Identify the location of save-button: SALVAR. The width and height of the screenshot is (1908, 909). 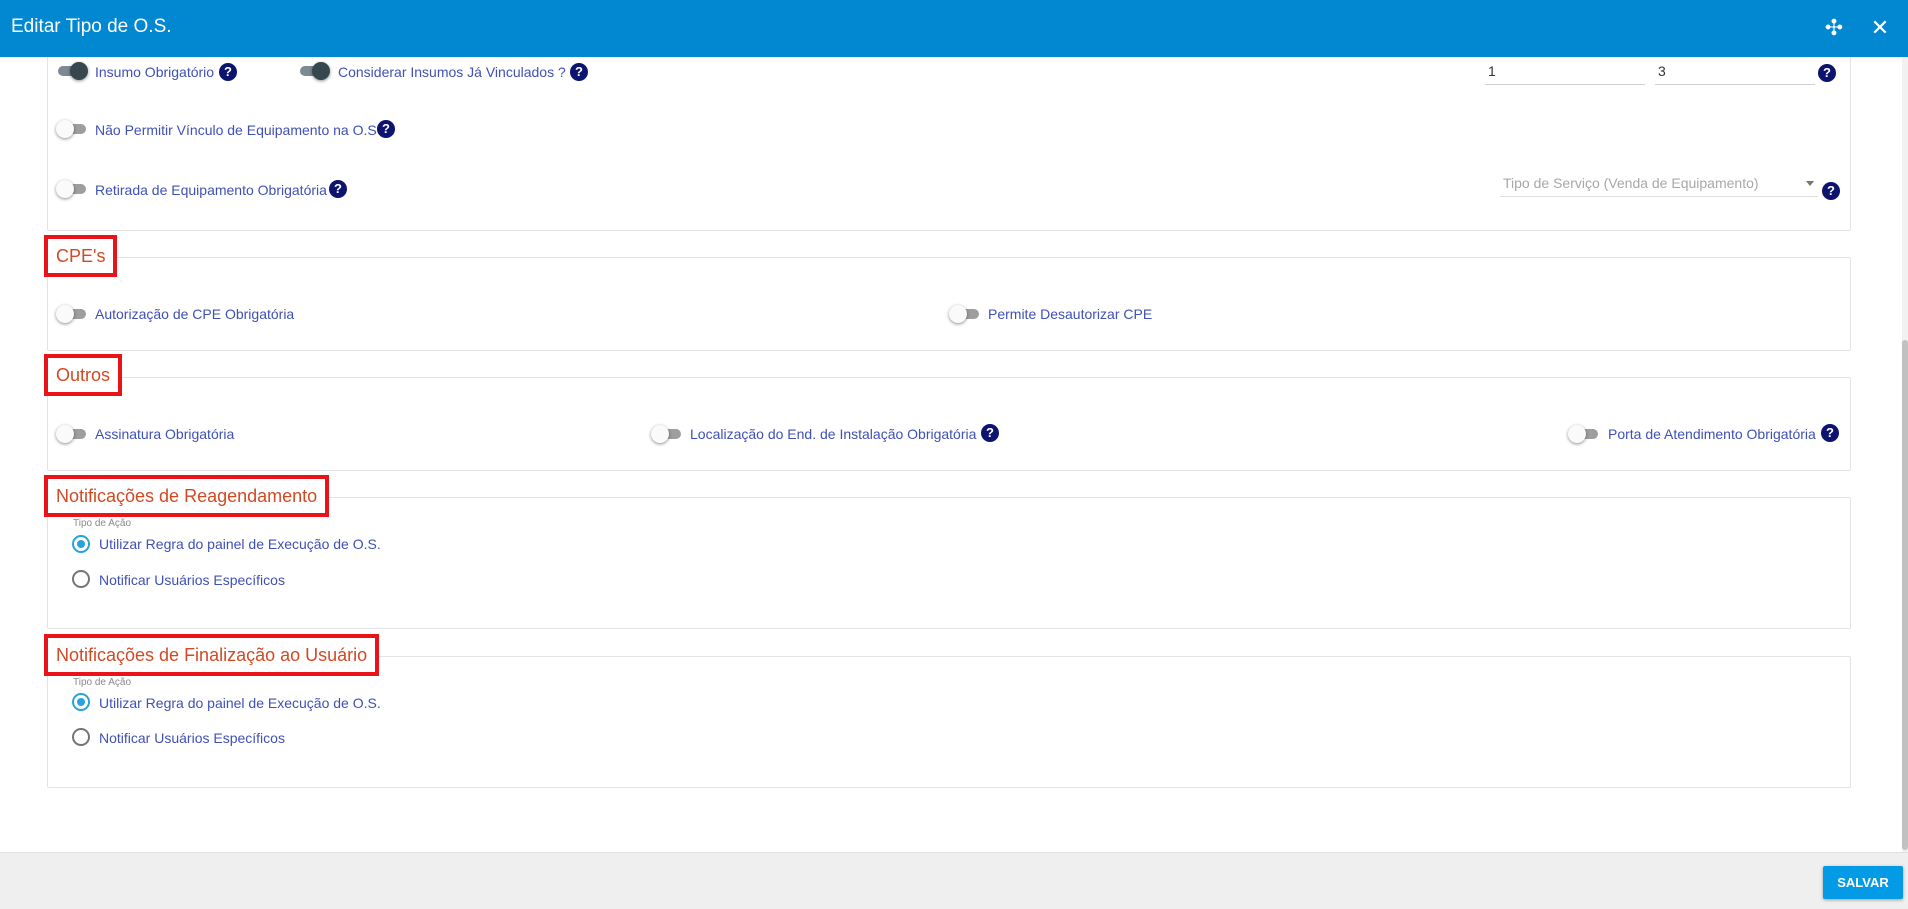
(1863, 882).